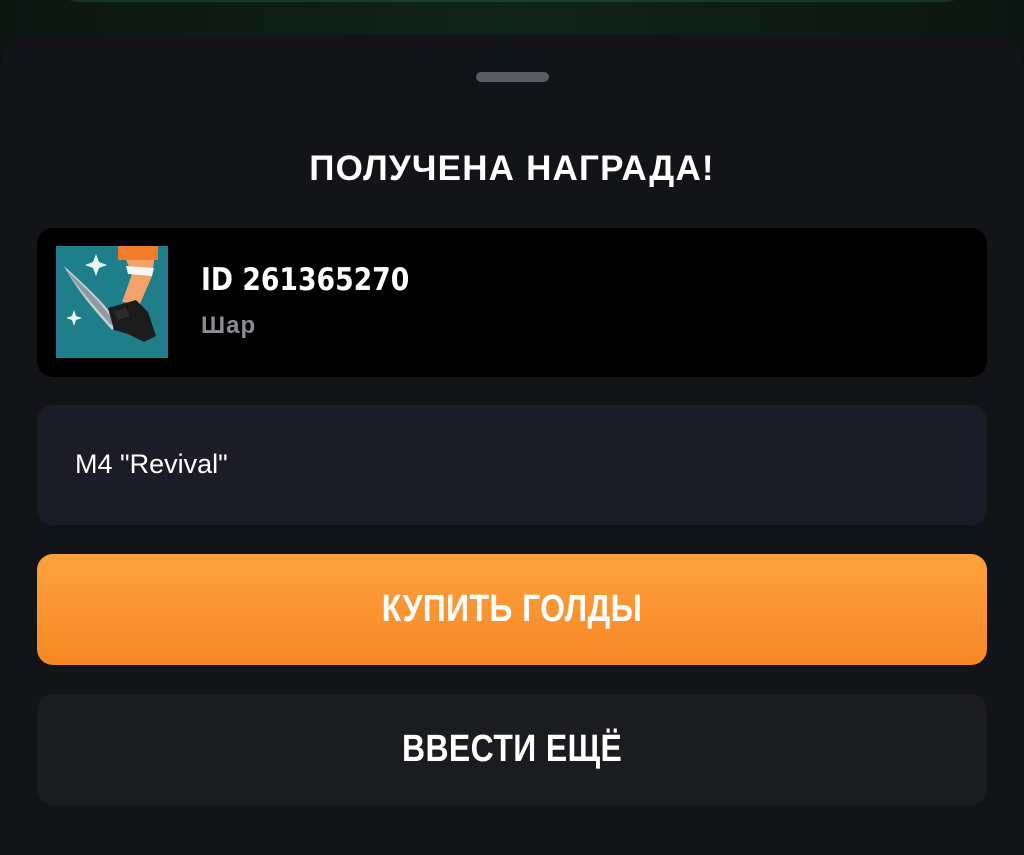  I want to click on enter-more-label: ВВЕСТИ ЕЩЁ, so click(512, 749).